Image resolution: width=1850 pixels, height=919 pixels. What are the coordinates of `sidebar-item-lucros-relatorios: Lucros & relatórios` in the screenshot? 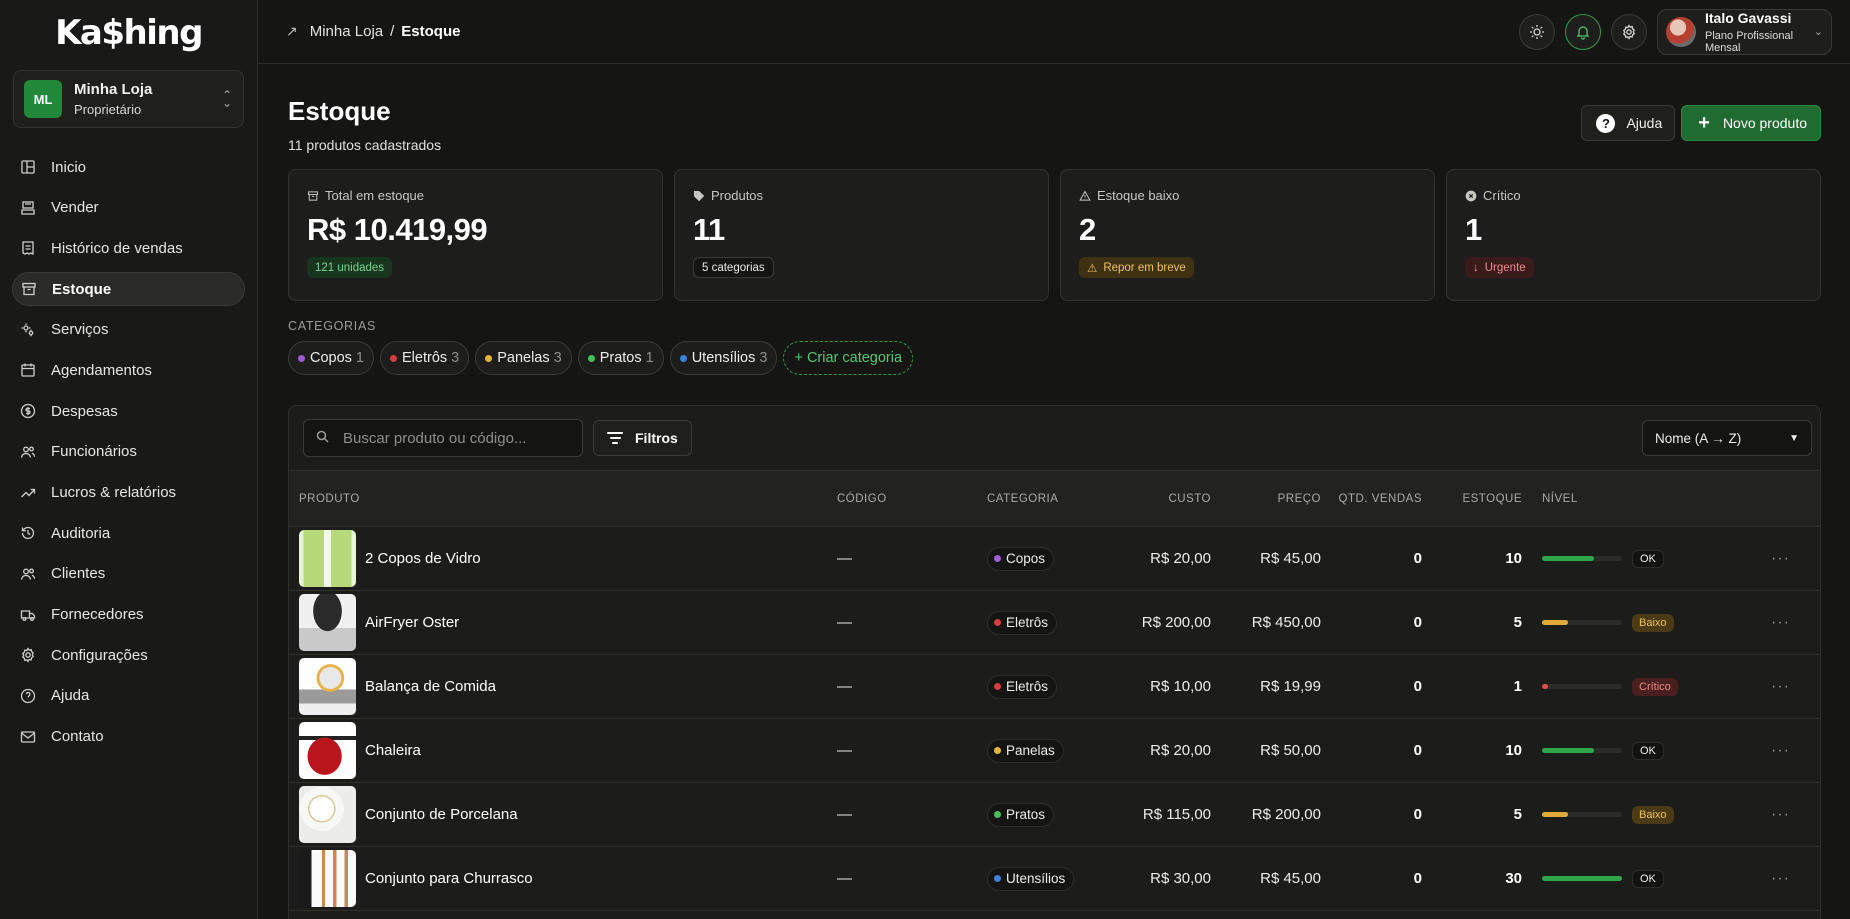 It's located at (128, 493).